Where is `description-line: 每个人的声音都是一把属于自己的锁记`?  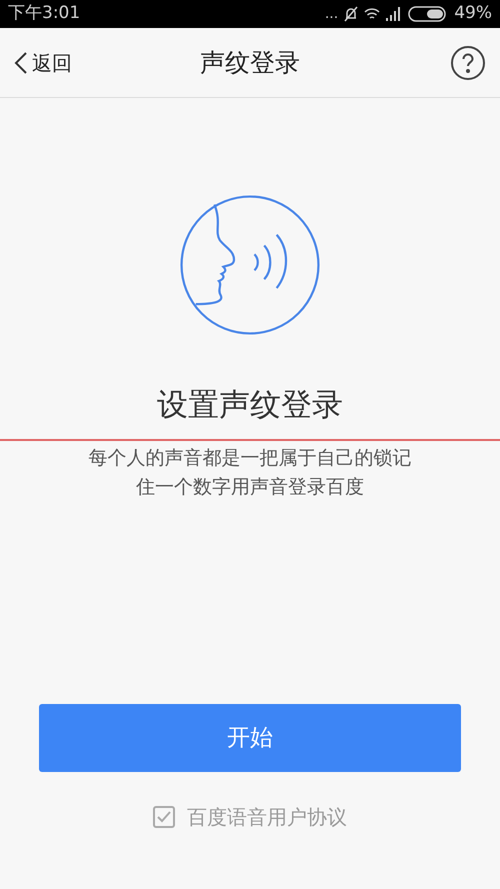
description-line: 每个人的声音都是一把属于自己的锁记 is located at coordinates (250, 458).